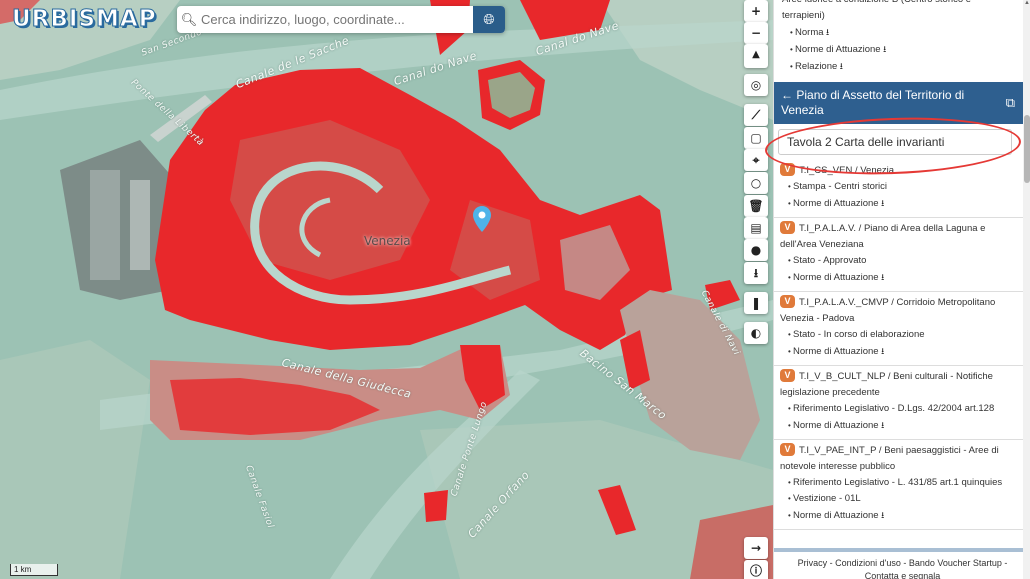 This screenshot has width=1030, height=579. Describe the element at coordinates (489, 19) in the screenshot. I see `globe-icon: 🌐︎` at that location.